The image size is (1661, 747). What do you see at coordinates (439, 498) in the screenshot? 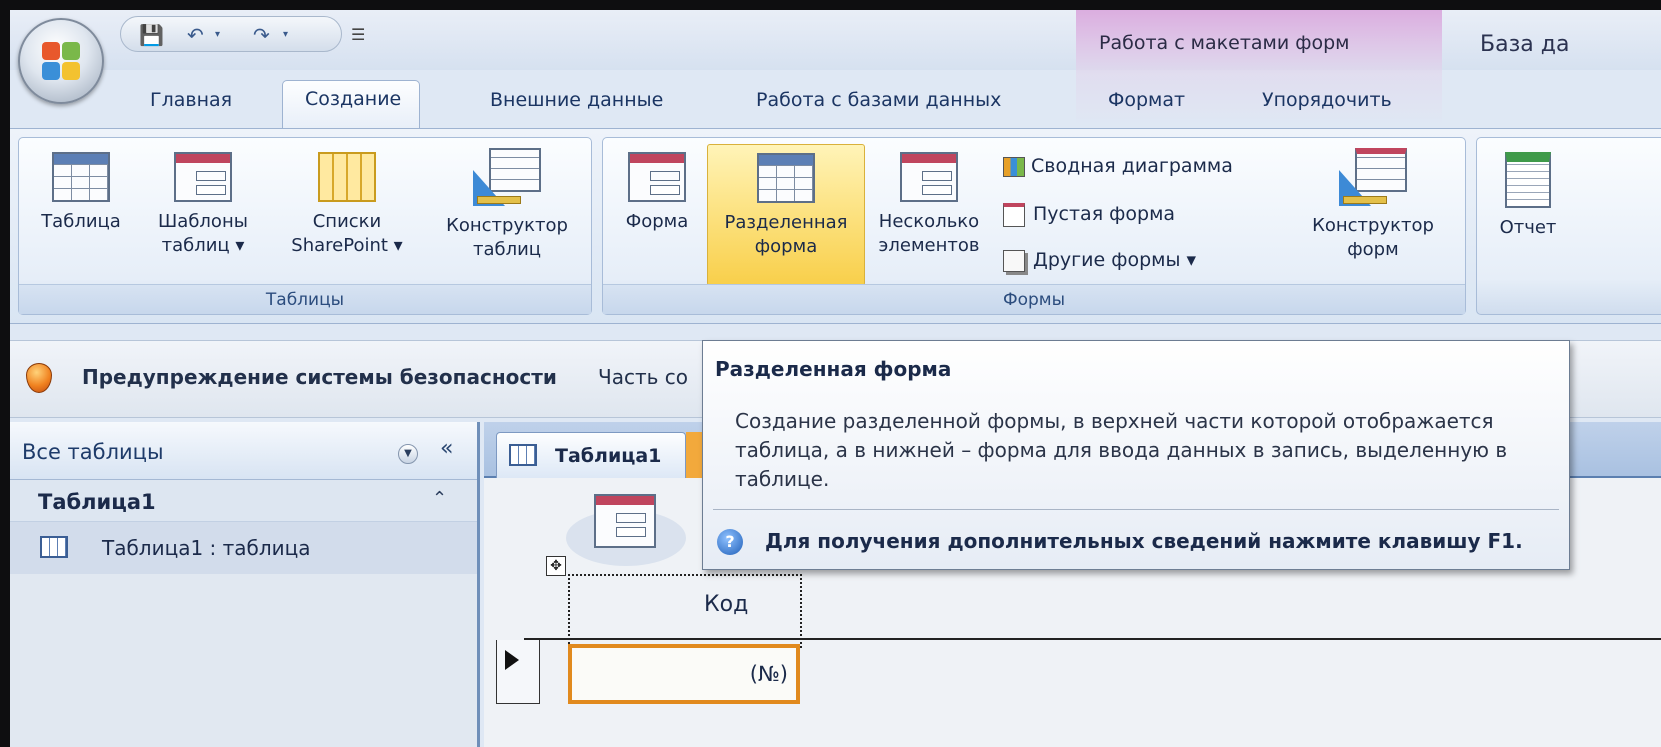
I see `collapse-group-icon: ⌃` at bounding box center [439, 498].